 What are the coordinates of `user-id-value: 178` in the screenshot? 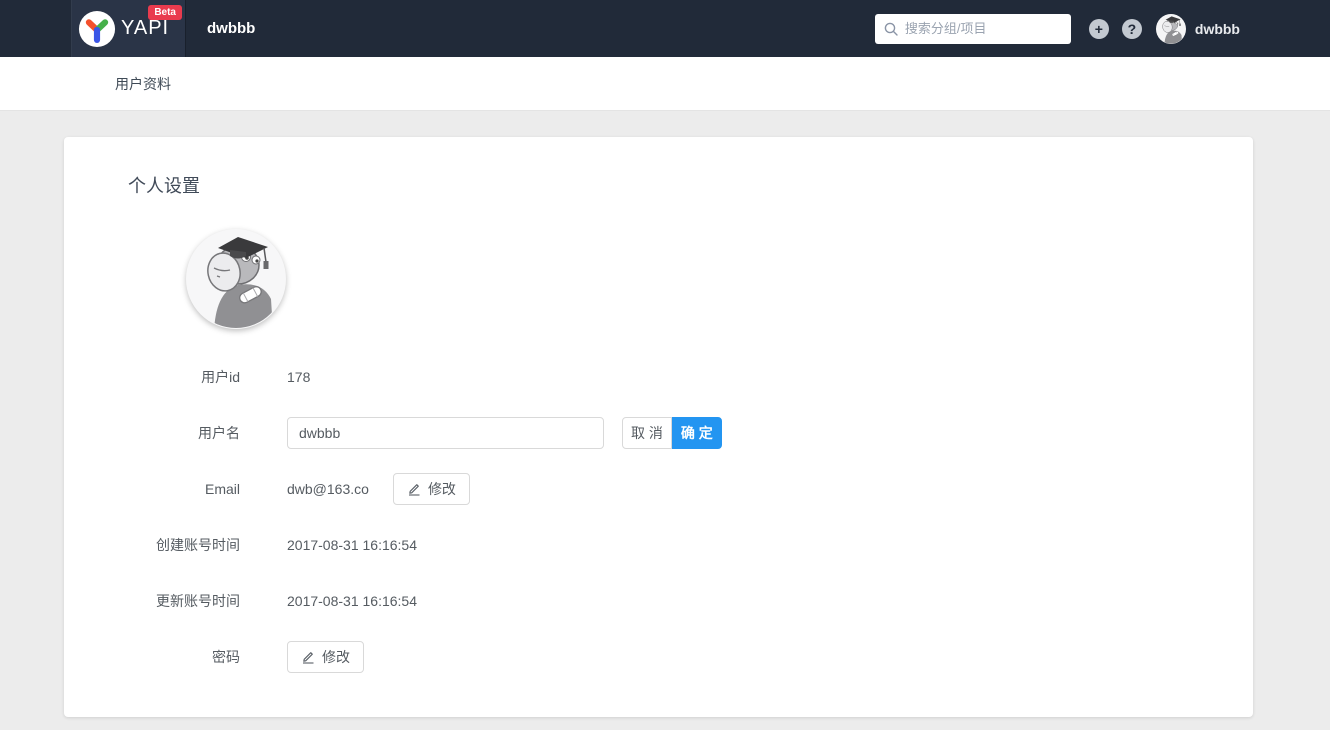 It's located at (299, 377).